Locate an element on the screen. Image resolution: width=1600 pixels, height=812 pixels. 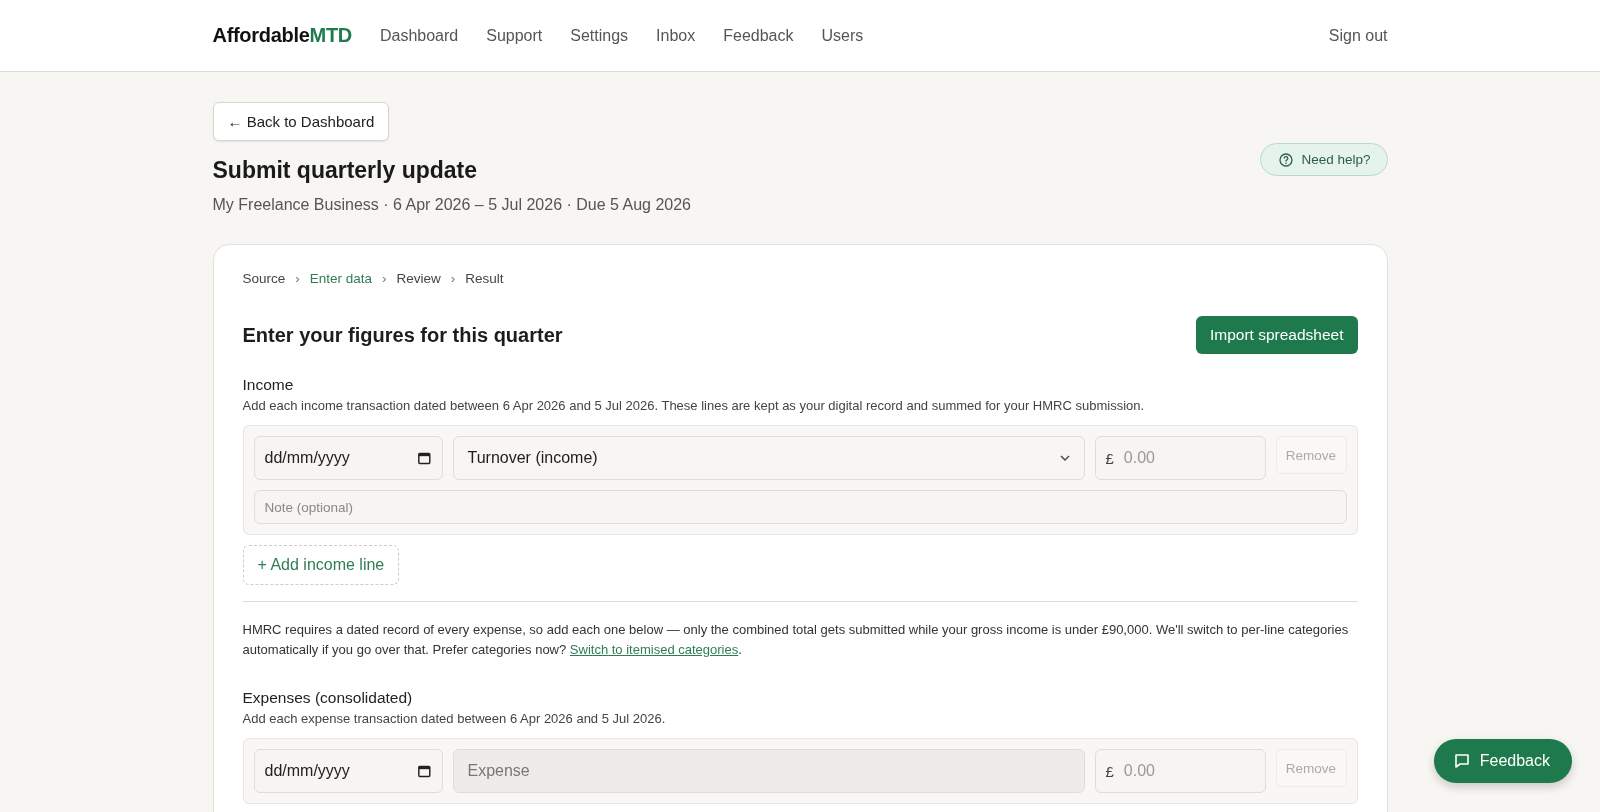
import-spreadsheet-button: Import spreadsheet is located at coordinates (1276, 335).